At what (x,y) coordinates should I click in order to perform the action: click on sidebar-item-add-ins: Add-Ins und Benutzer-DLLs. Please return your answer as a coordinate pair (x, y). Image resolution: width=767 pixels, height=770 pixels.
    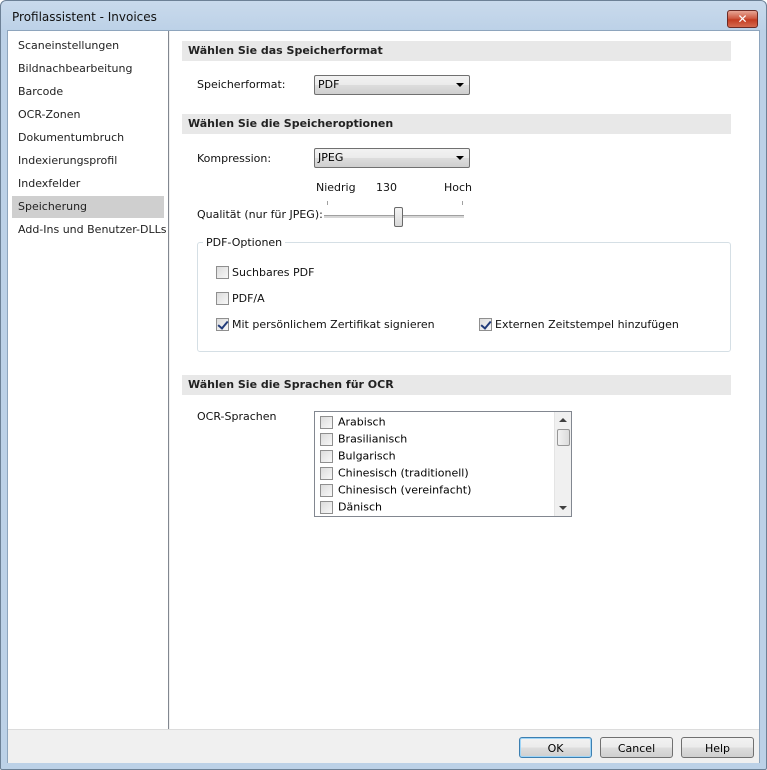
    Looking at the image, I should click on (89, 230).